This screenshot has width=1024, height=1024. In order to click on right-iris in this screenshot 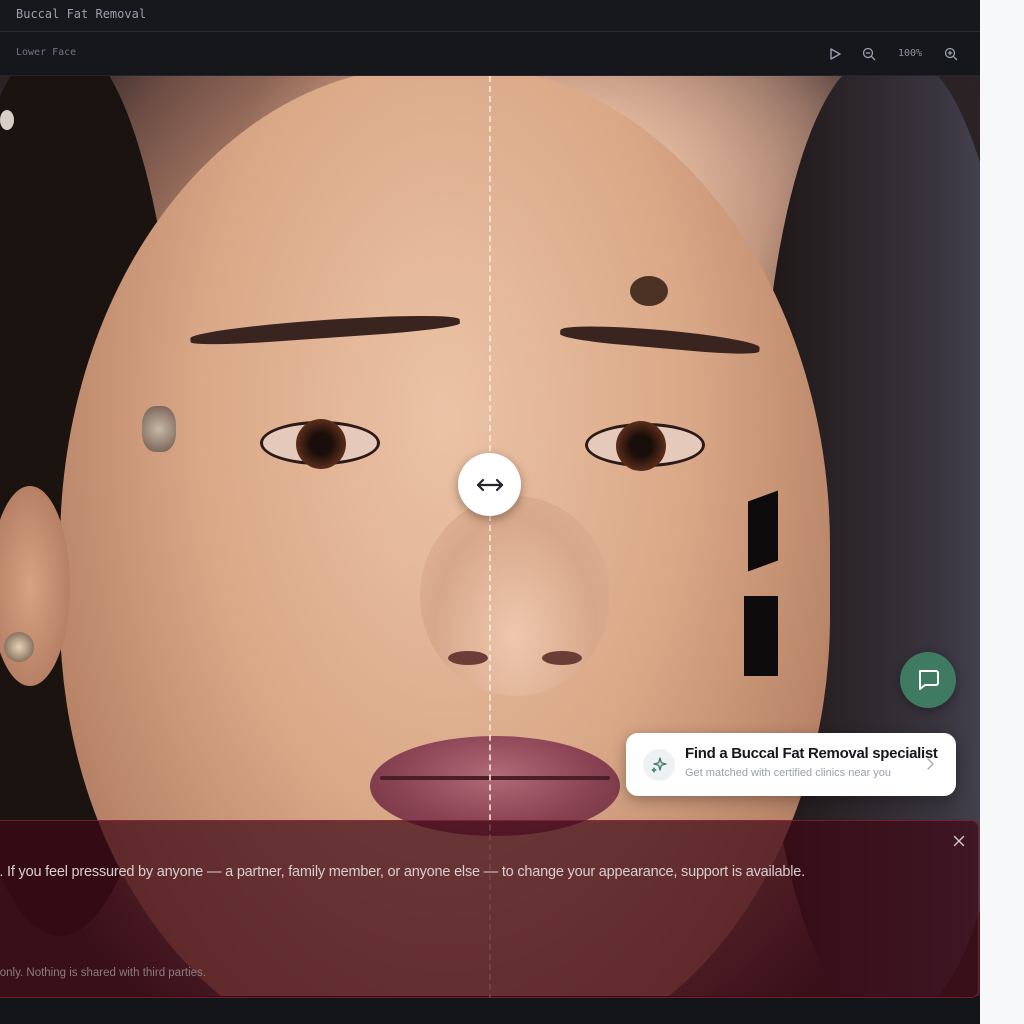, I will do `click(641, 446)`.